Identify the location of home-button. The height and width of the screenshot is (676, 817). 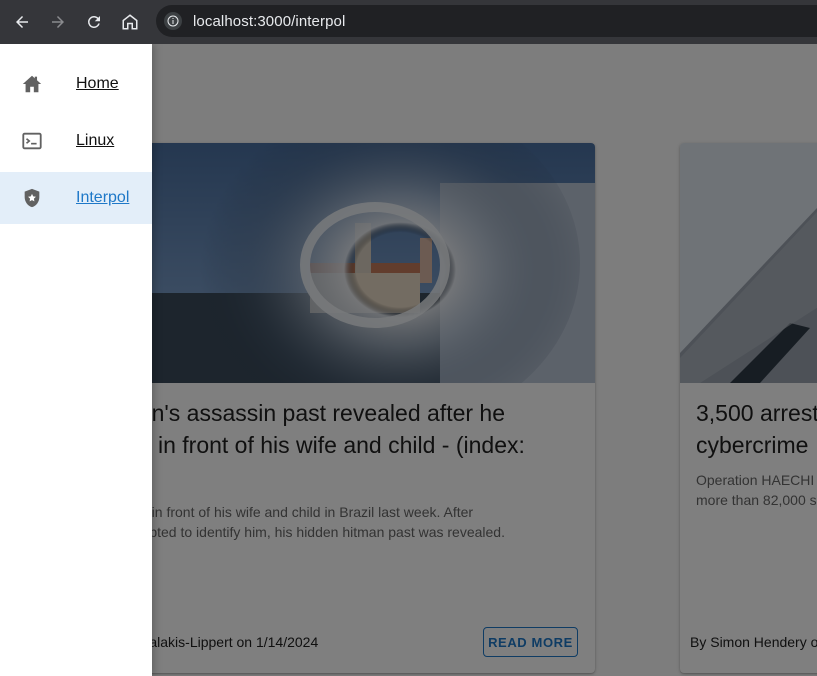
(130, 22).